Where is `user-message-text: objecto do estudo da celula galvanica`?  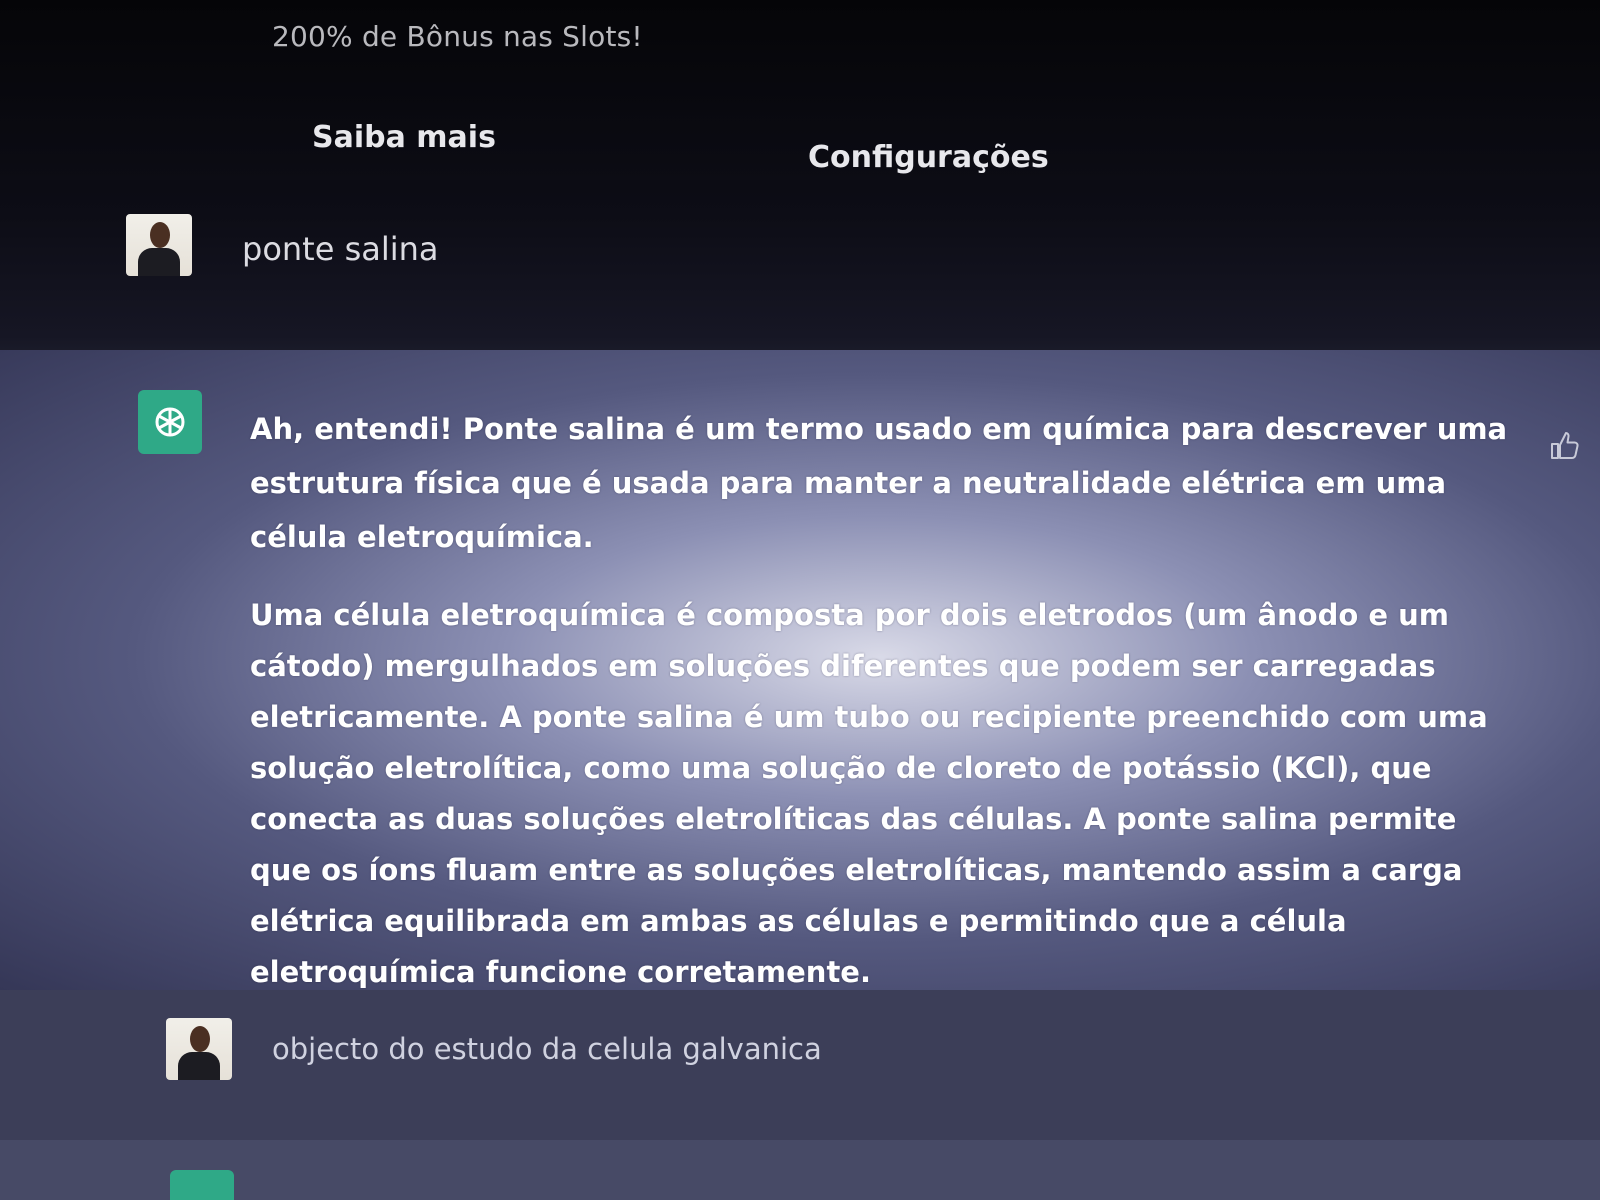 user-message-text: objecto do estudo da celula galvanica is located at coordinates (547, 1049).